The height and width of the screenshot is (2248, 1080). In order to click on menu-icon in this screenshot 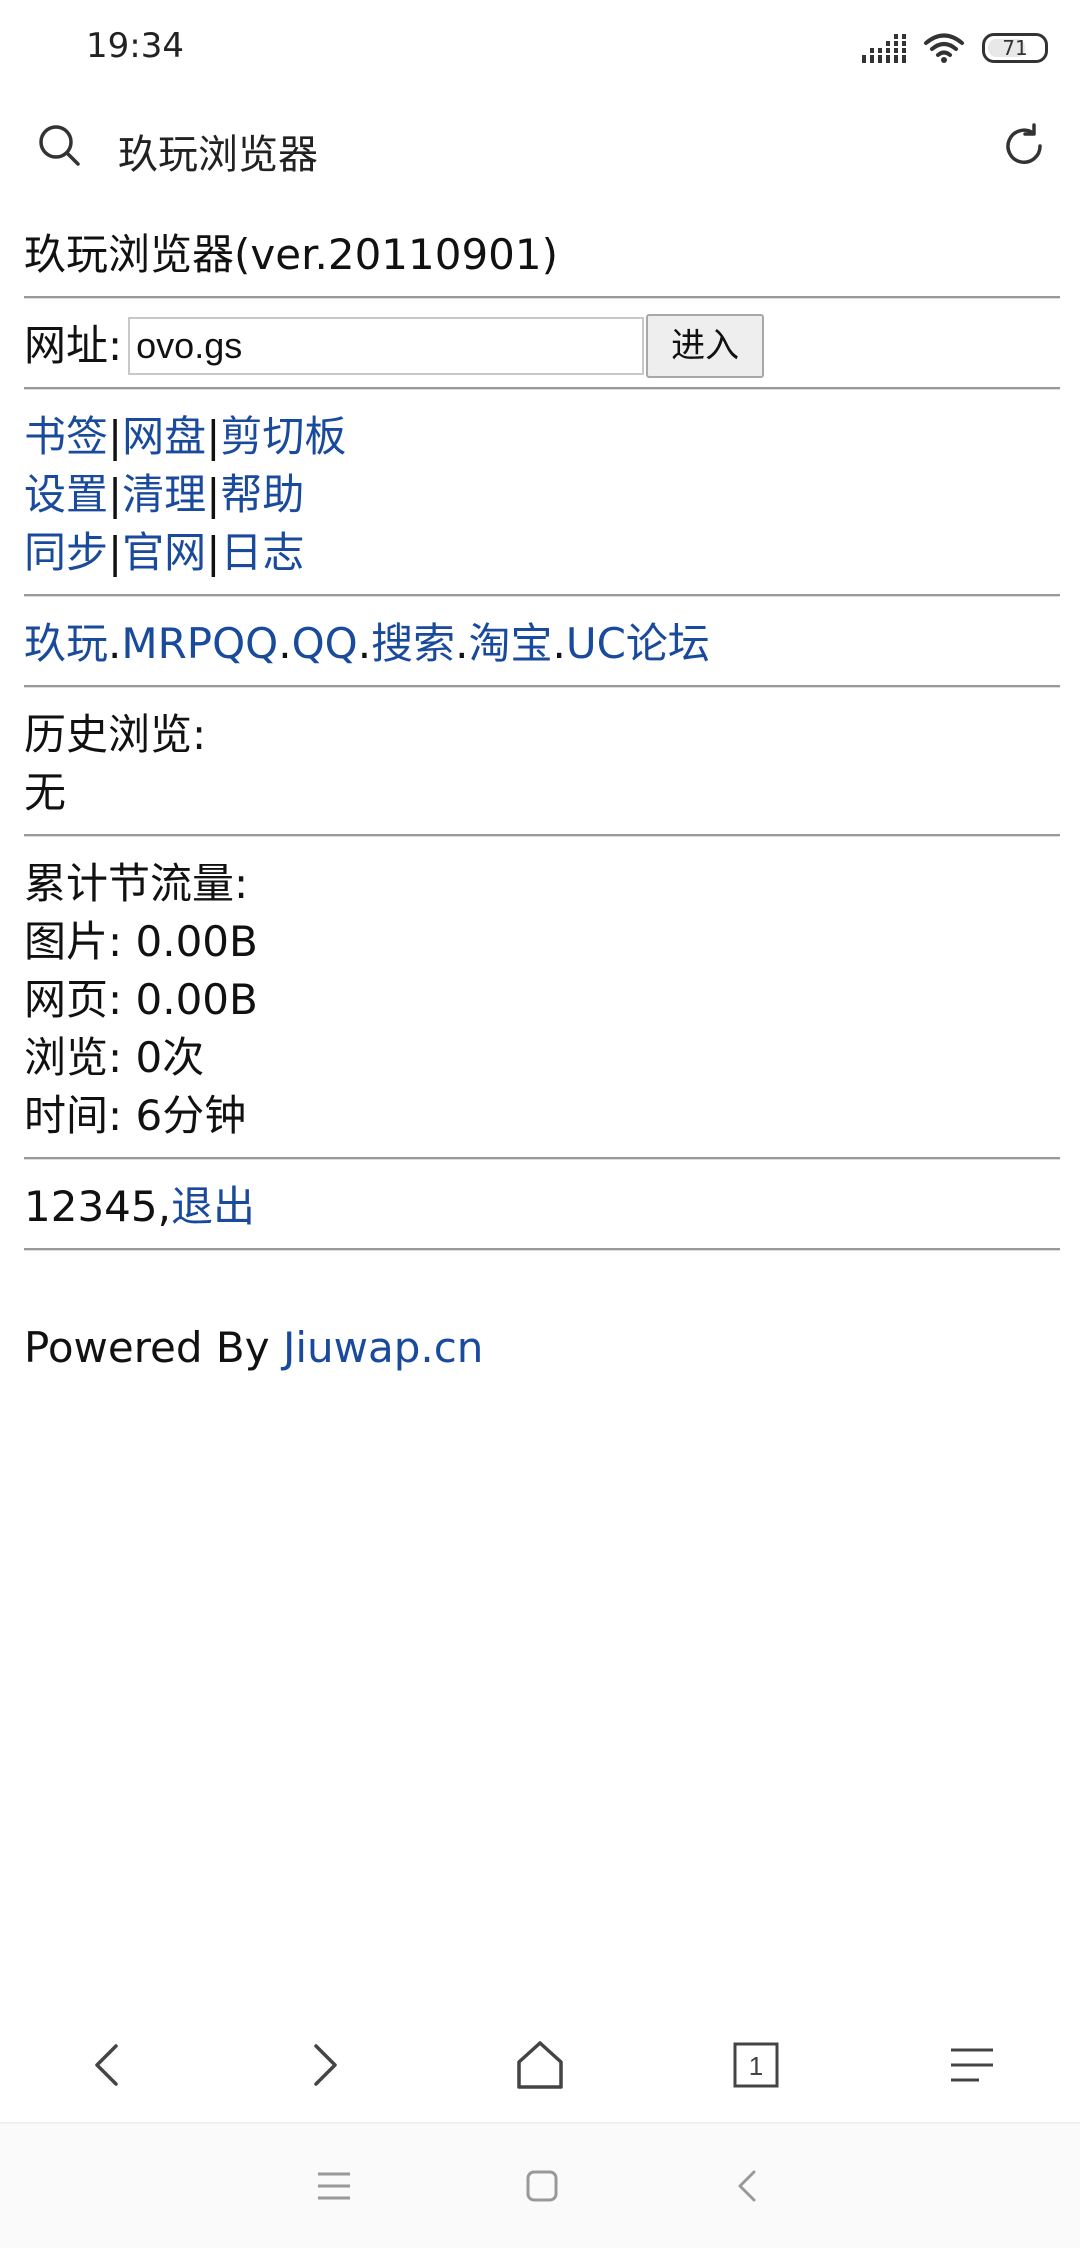, I will do `click(972, 2065)`.